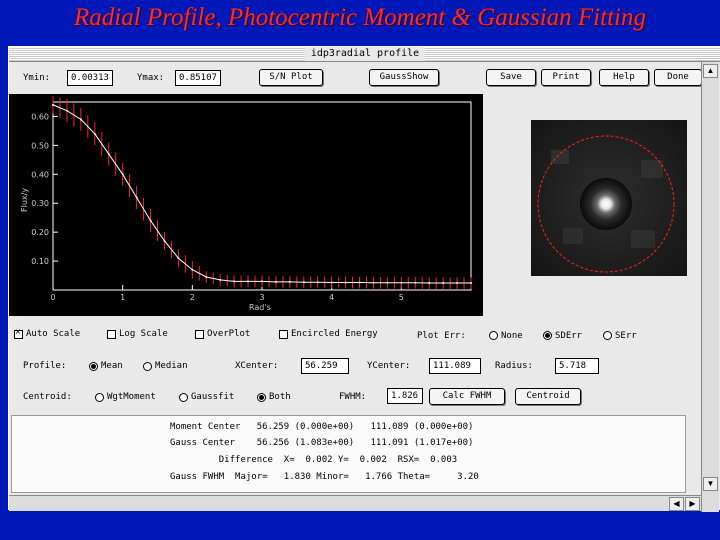 This screenshot has height=540, width=720. What do you see at coordinates (171, 366) in the screenshot?
I see `profile-median-label: Median` at bounding box center [171, 366].